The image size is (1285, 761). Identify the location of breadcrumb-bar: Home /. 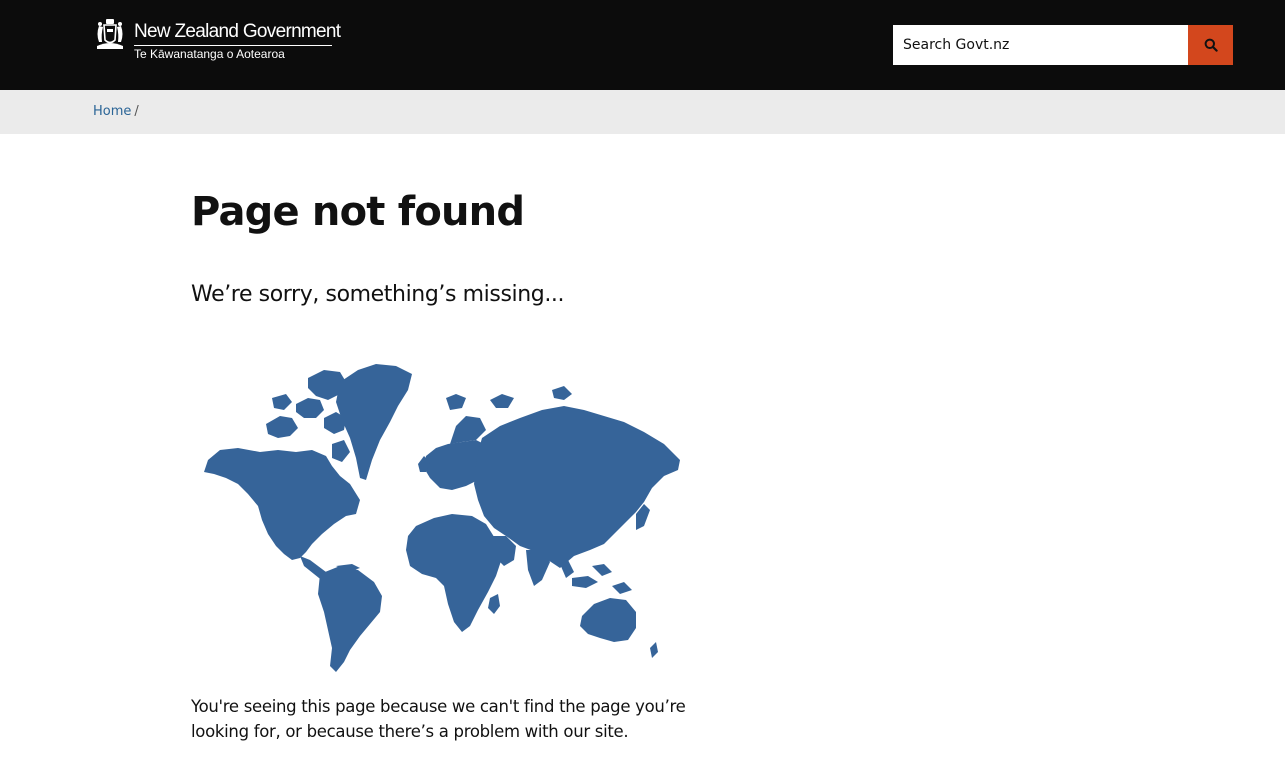
(642, 112).